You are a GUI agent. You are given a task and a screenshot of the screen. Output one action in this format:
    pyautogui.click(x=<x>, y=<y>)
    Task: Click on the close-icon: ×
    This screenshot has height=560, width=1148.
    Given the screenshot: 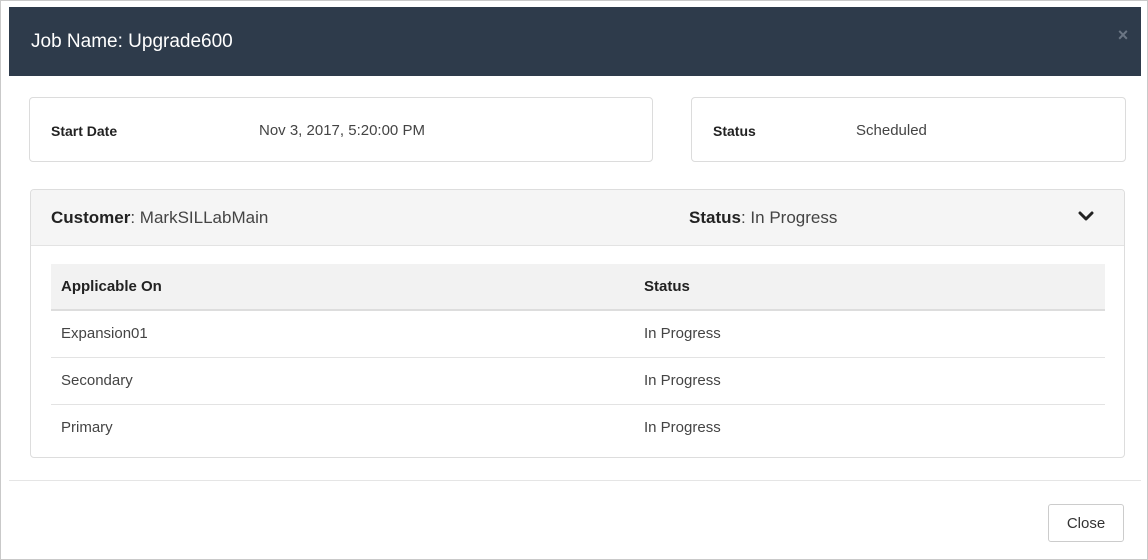 What is the action you would take?
    pyautogui.click(x=1123, y=35)
    